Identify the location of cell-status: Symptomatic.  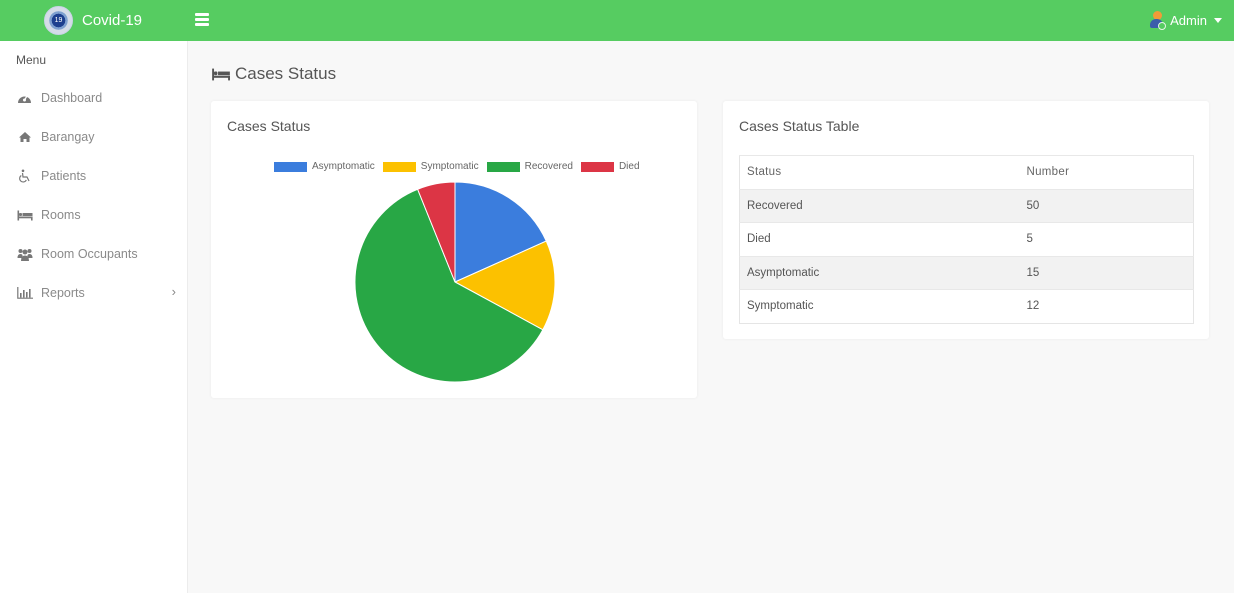
(879, 306).